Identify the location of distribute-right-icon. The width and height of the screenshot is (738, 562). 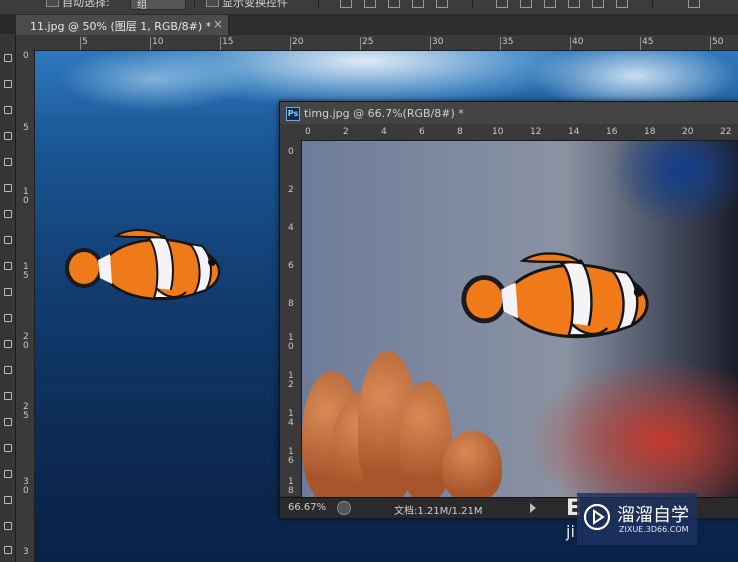
(622, 4).